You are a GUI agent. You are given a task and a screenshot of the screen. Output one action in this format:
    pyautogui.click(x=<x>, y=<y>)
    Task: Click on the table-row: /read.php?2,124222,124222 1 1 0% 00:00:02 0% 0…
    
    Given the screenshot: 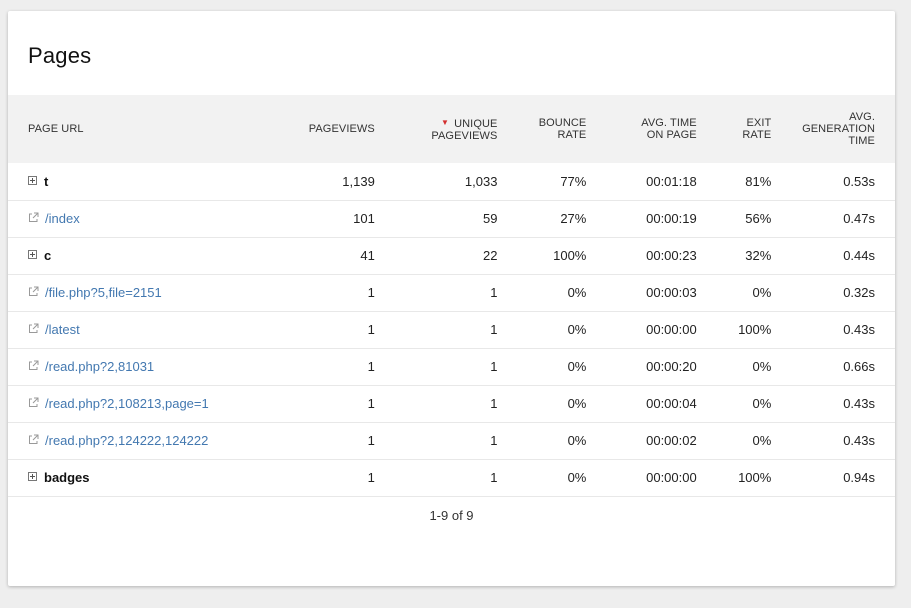 What is the action you would take?
    pyautogui.click(x=451, y=441)
    